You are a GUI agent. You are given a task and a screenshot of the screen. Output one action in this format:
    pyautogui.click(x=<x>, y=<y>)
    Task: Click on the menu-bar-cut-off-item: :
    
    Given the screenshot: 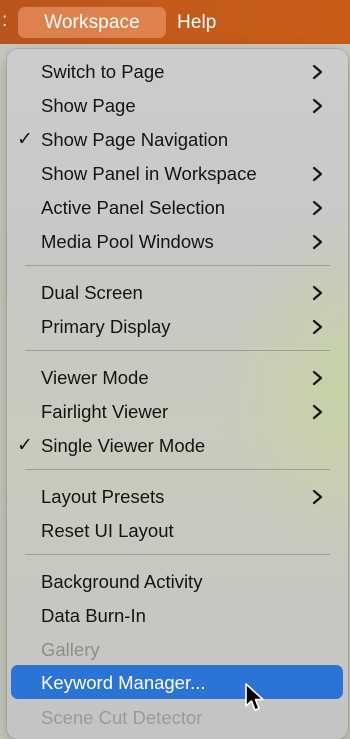 What is the action you would take?
    pyautogui.click(x=4, y=21)
    